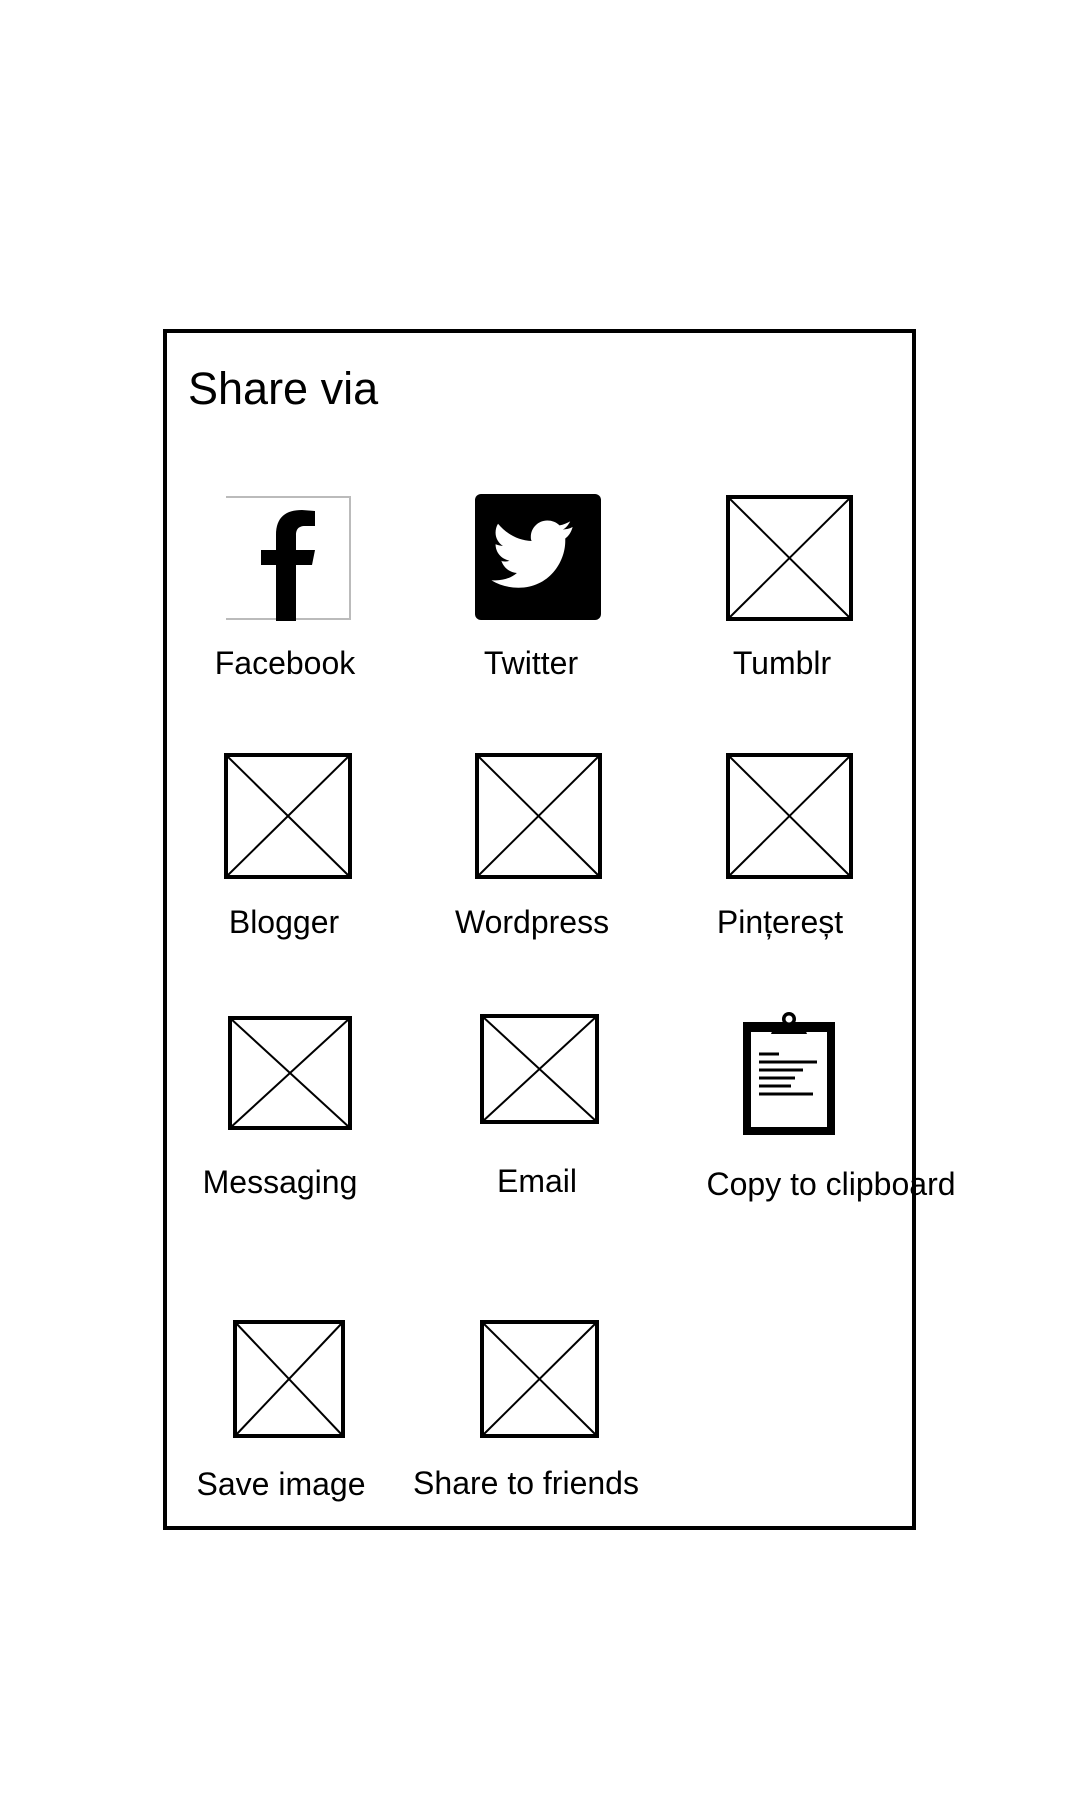  Describe the element at coordinates (281, 1484) in the screenshot. I see `save-image-label: Save image` at that location.